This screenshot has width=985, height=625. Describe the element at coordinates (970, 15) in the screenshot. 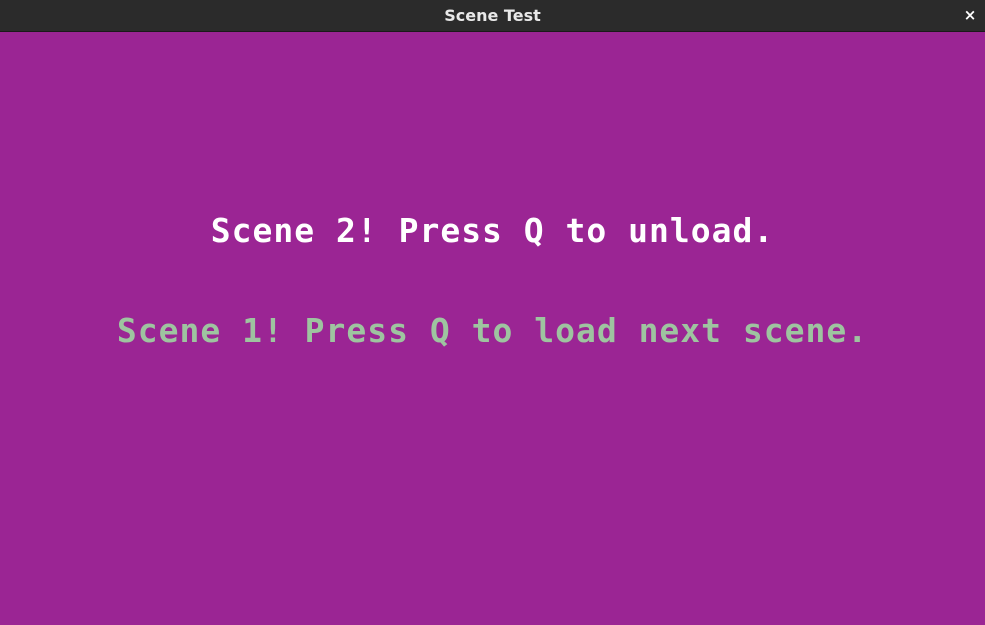

I see `close-icon: ×` at that location.